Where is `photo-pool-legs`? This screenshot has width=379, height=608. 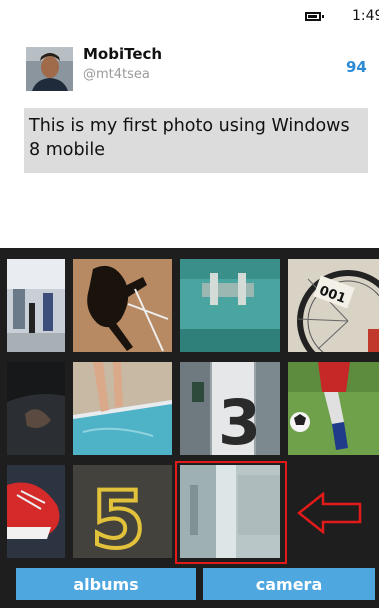
photo-pool-legs is located at coordinates (122, 408).